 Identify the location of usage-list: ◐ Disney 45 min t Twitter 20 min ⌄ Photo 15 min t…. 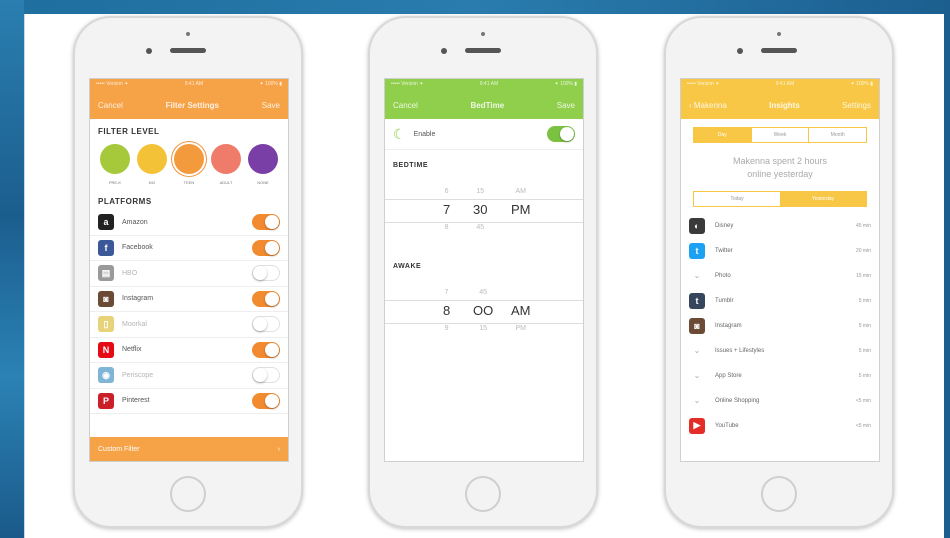
(780, 325).